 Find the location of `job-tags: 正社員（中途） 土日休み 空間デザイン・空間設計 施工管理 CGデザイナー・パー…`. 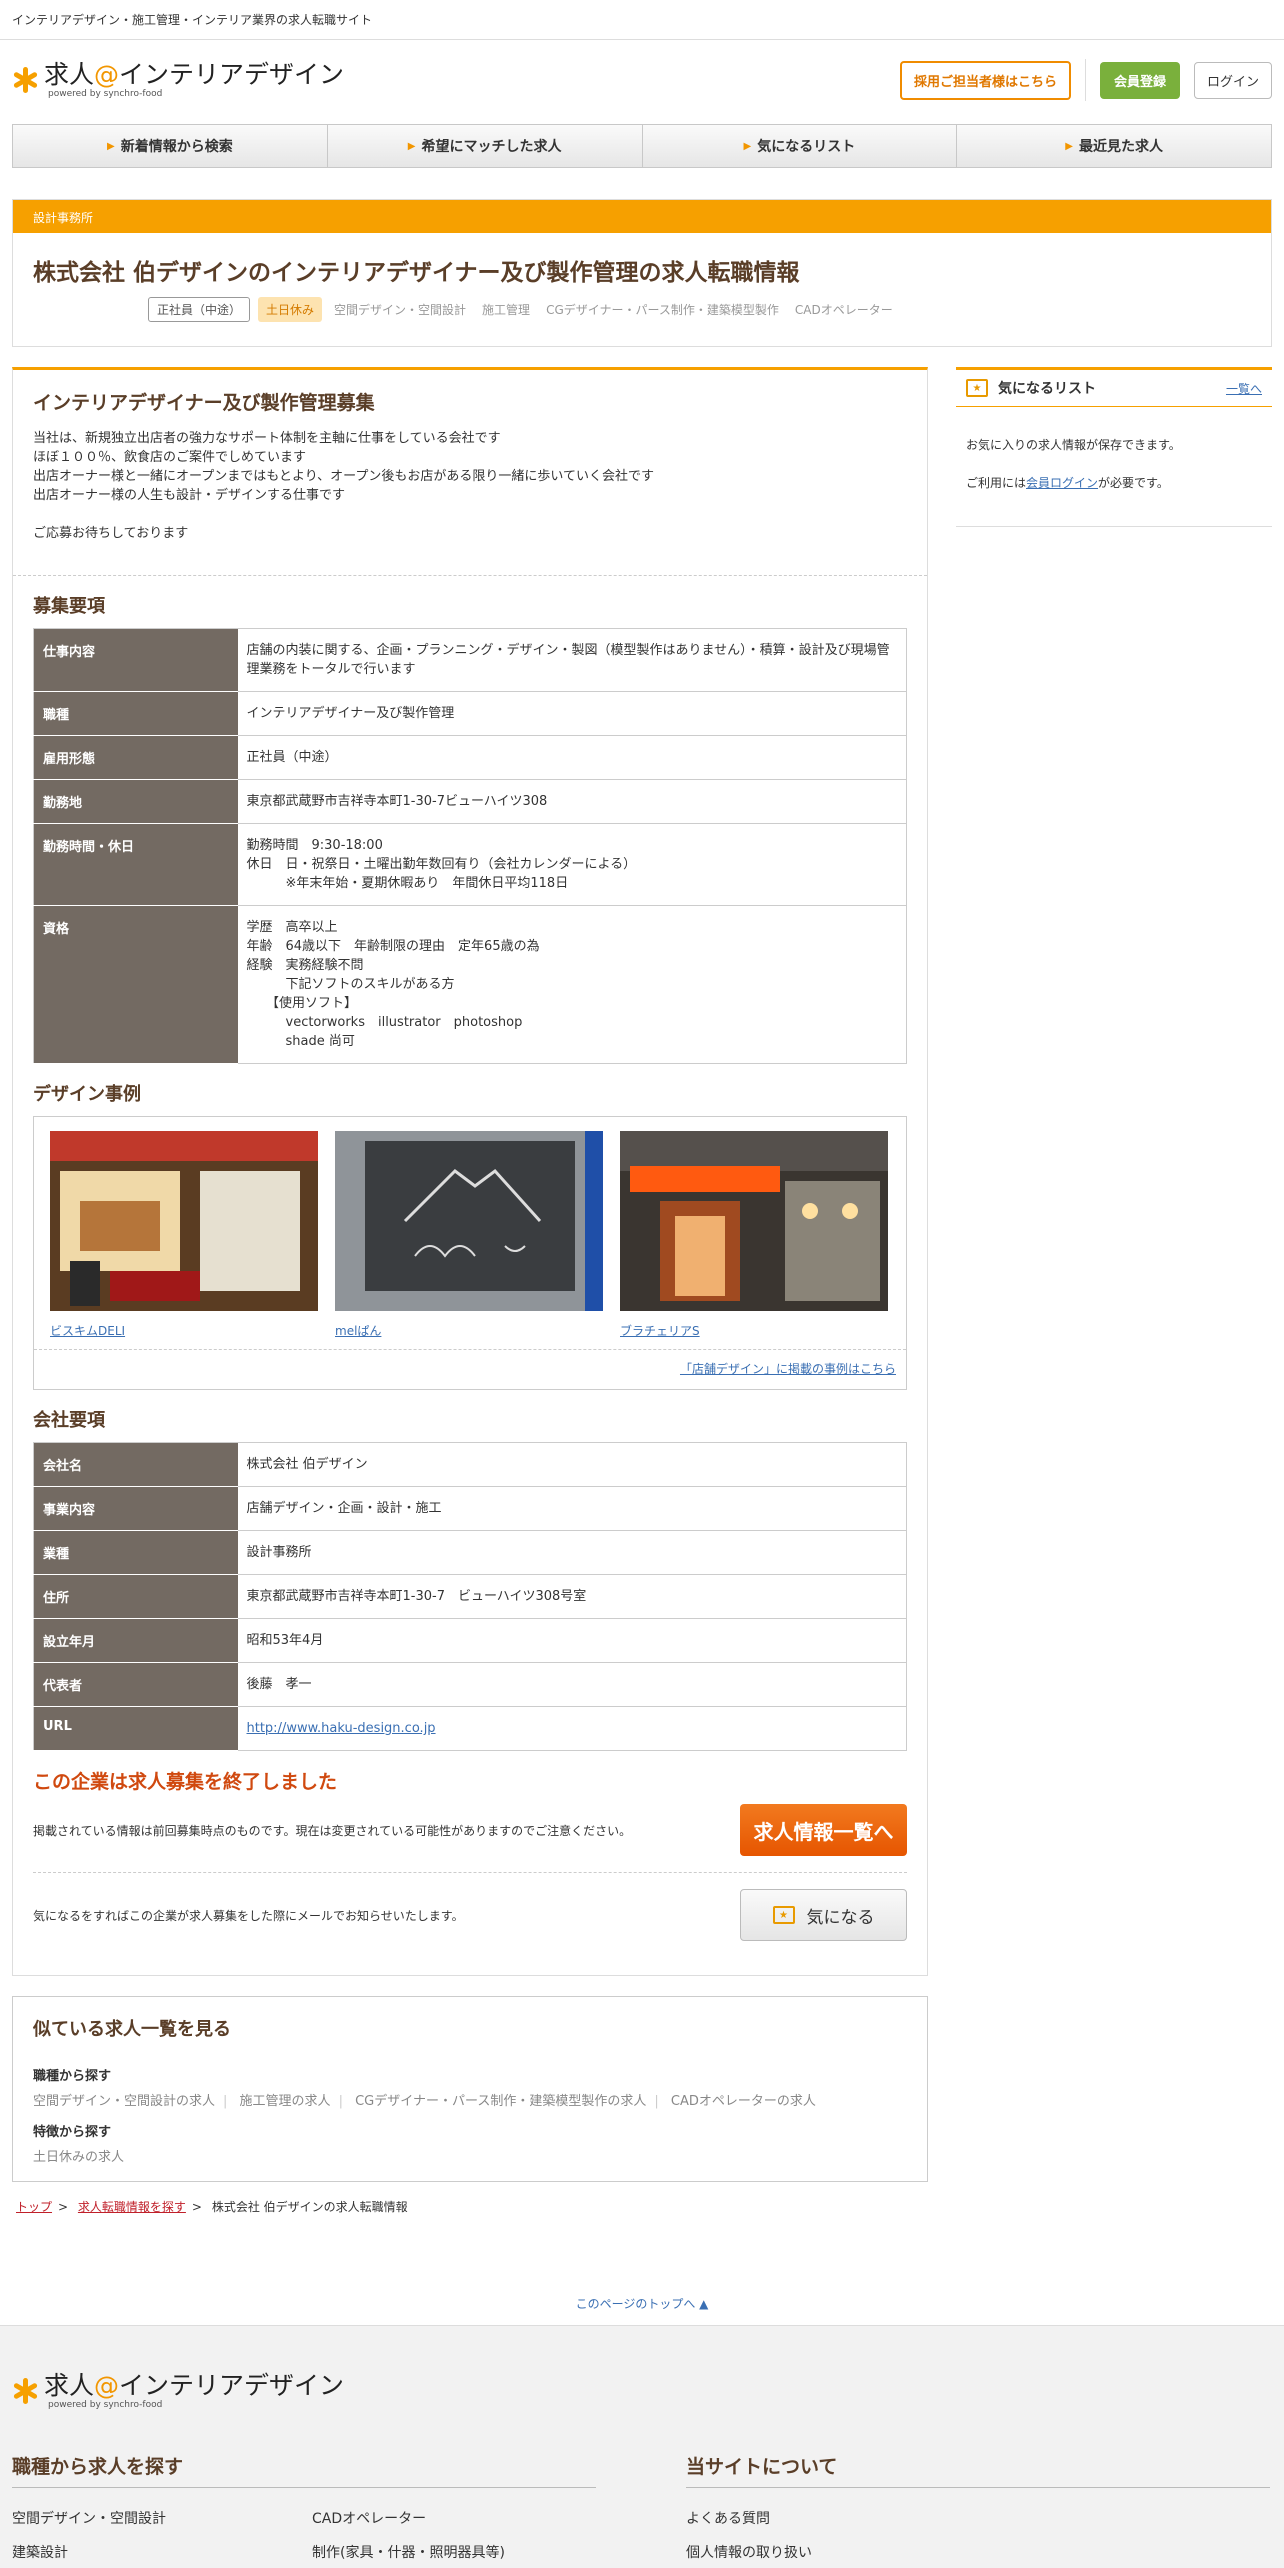

job-tags: 正社員（中途） 土日休み 空間デザイン・空間設計 施工管理 CGデザイナー・パー… is located at coordinates (642, 321).